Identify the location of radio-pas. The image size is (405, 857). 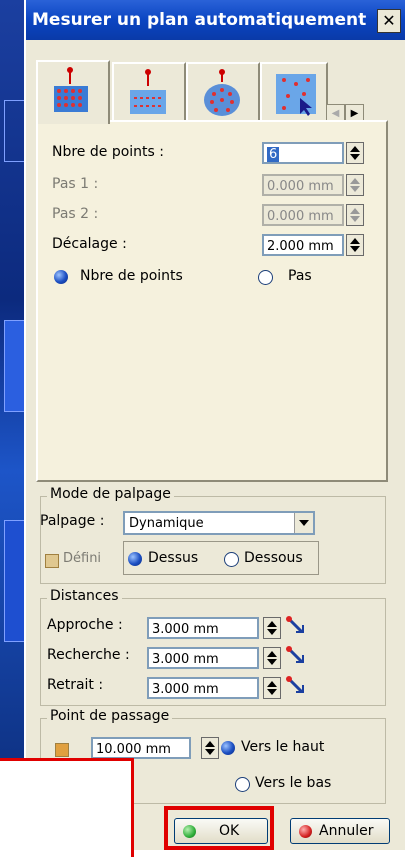
(265, 277).